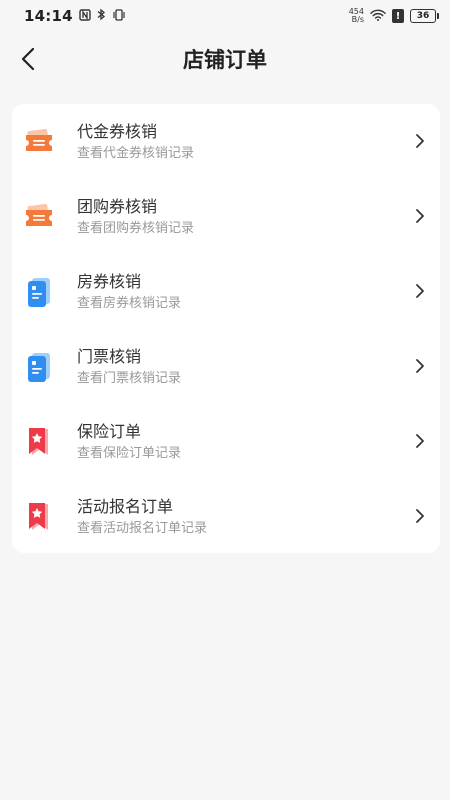  What do you see at coordinates (125, 506) in the screenshot?
I see `menu-item-title: 活动报名订单` at bounding box center [125, 506].